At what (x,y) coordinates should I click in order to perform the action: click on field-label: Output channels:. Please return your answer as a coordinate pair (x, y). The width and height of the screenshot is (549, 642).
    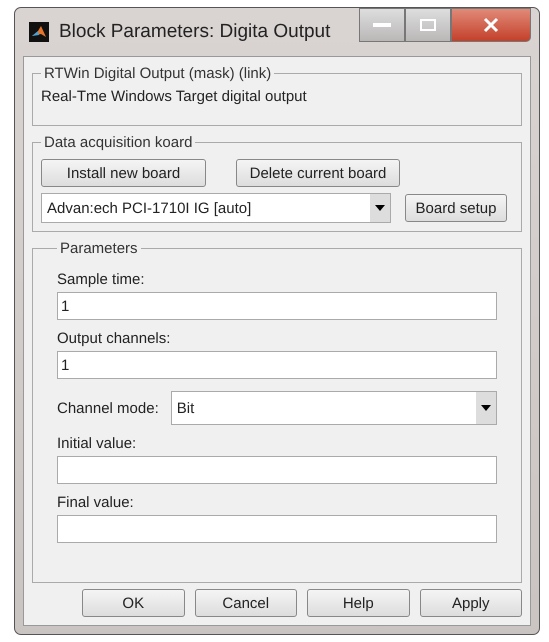
    Looking at the image, I should click on (114, 338).